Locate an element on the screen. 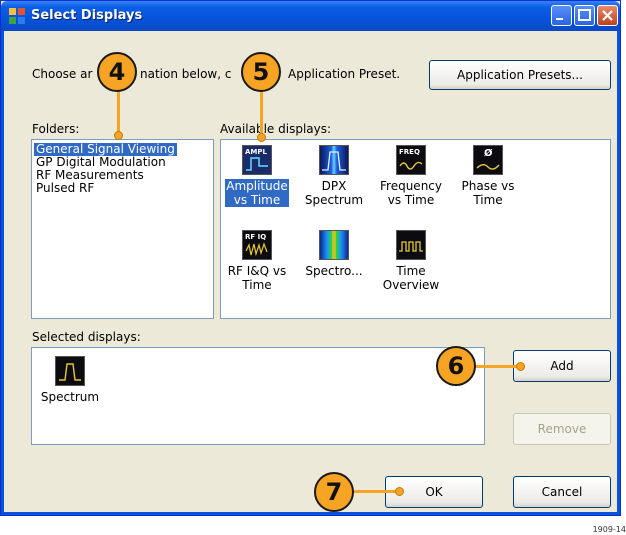 The width and height of the screenshot is (626, 535). selected-displays-label: Selected displays: is located at coordinates (86, 337).